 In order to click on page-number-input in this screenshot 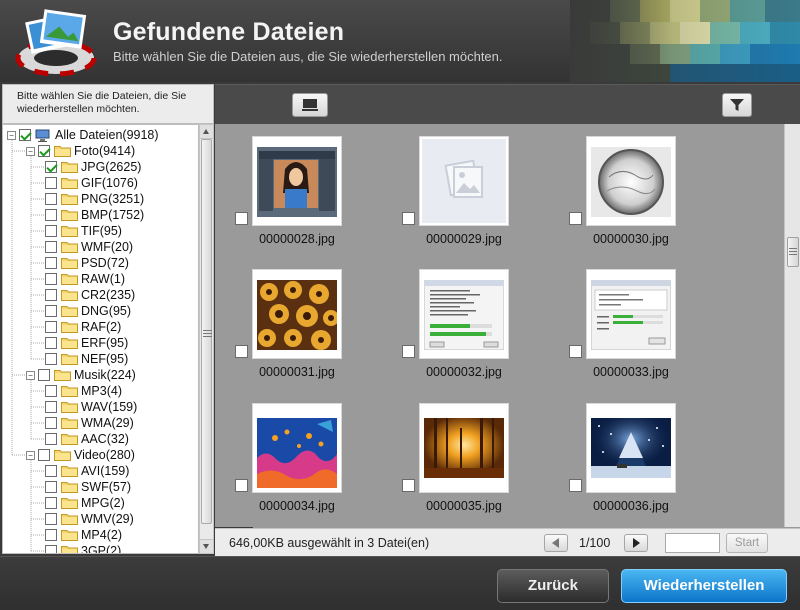, I will do `click(692, 543)`.